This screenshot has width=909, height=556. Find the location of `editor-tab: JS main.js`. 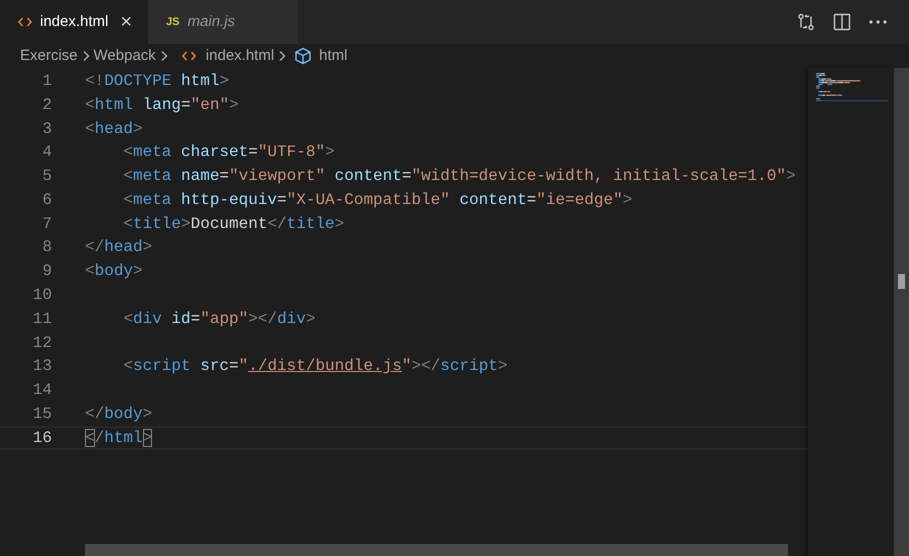

editor-tab: JS main.js is located at coordinates (223, 22).